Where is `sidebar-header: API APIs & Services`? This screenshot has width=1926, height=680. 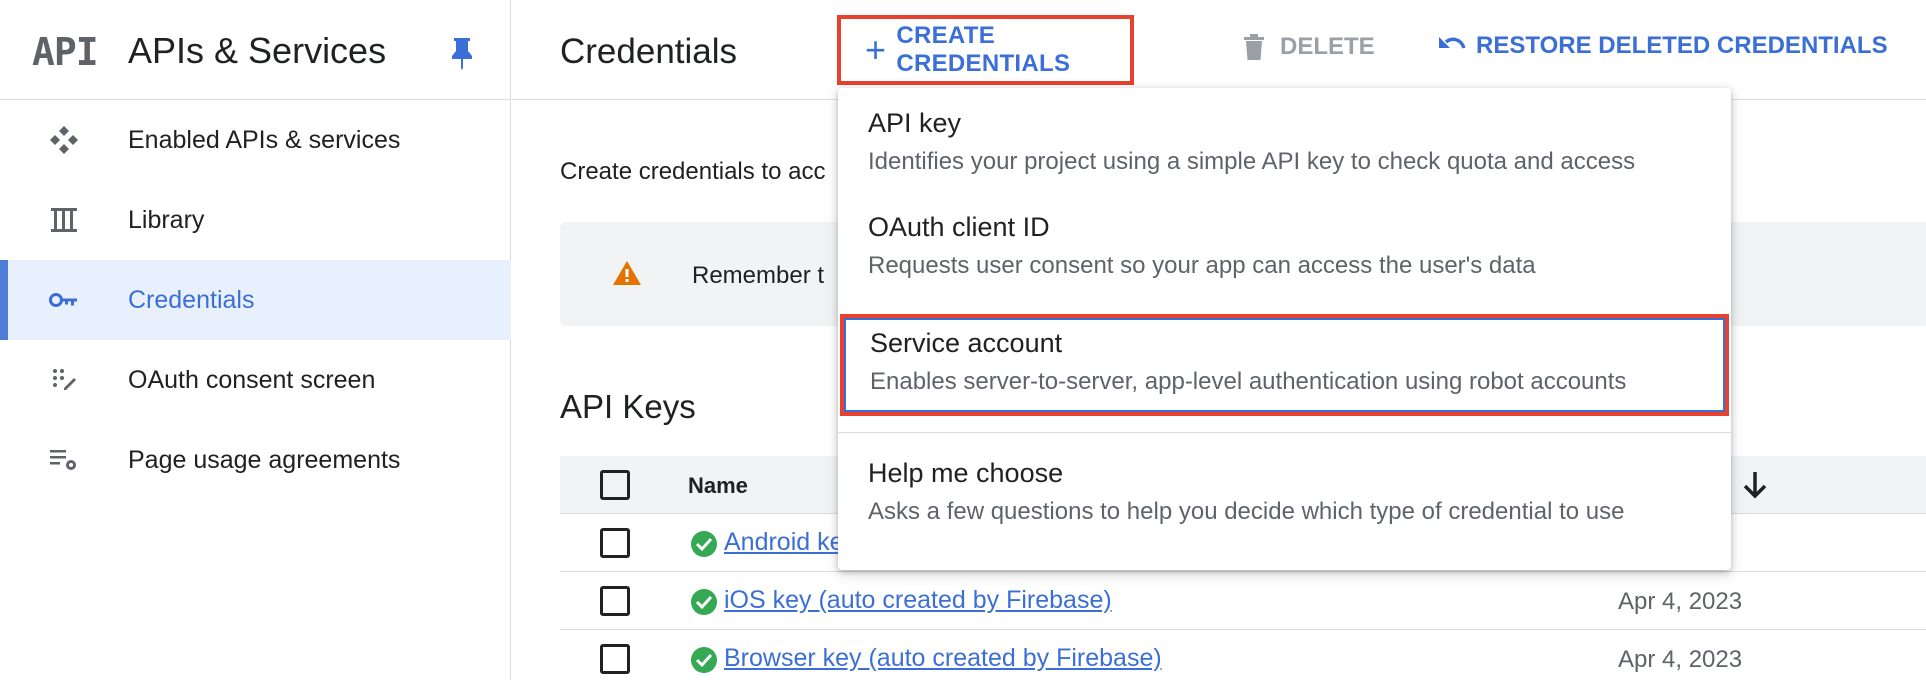
sidebar-header: API APIs & Services is located at coordinates (255, 50).